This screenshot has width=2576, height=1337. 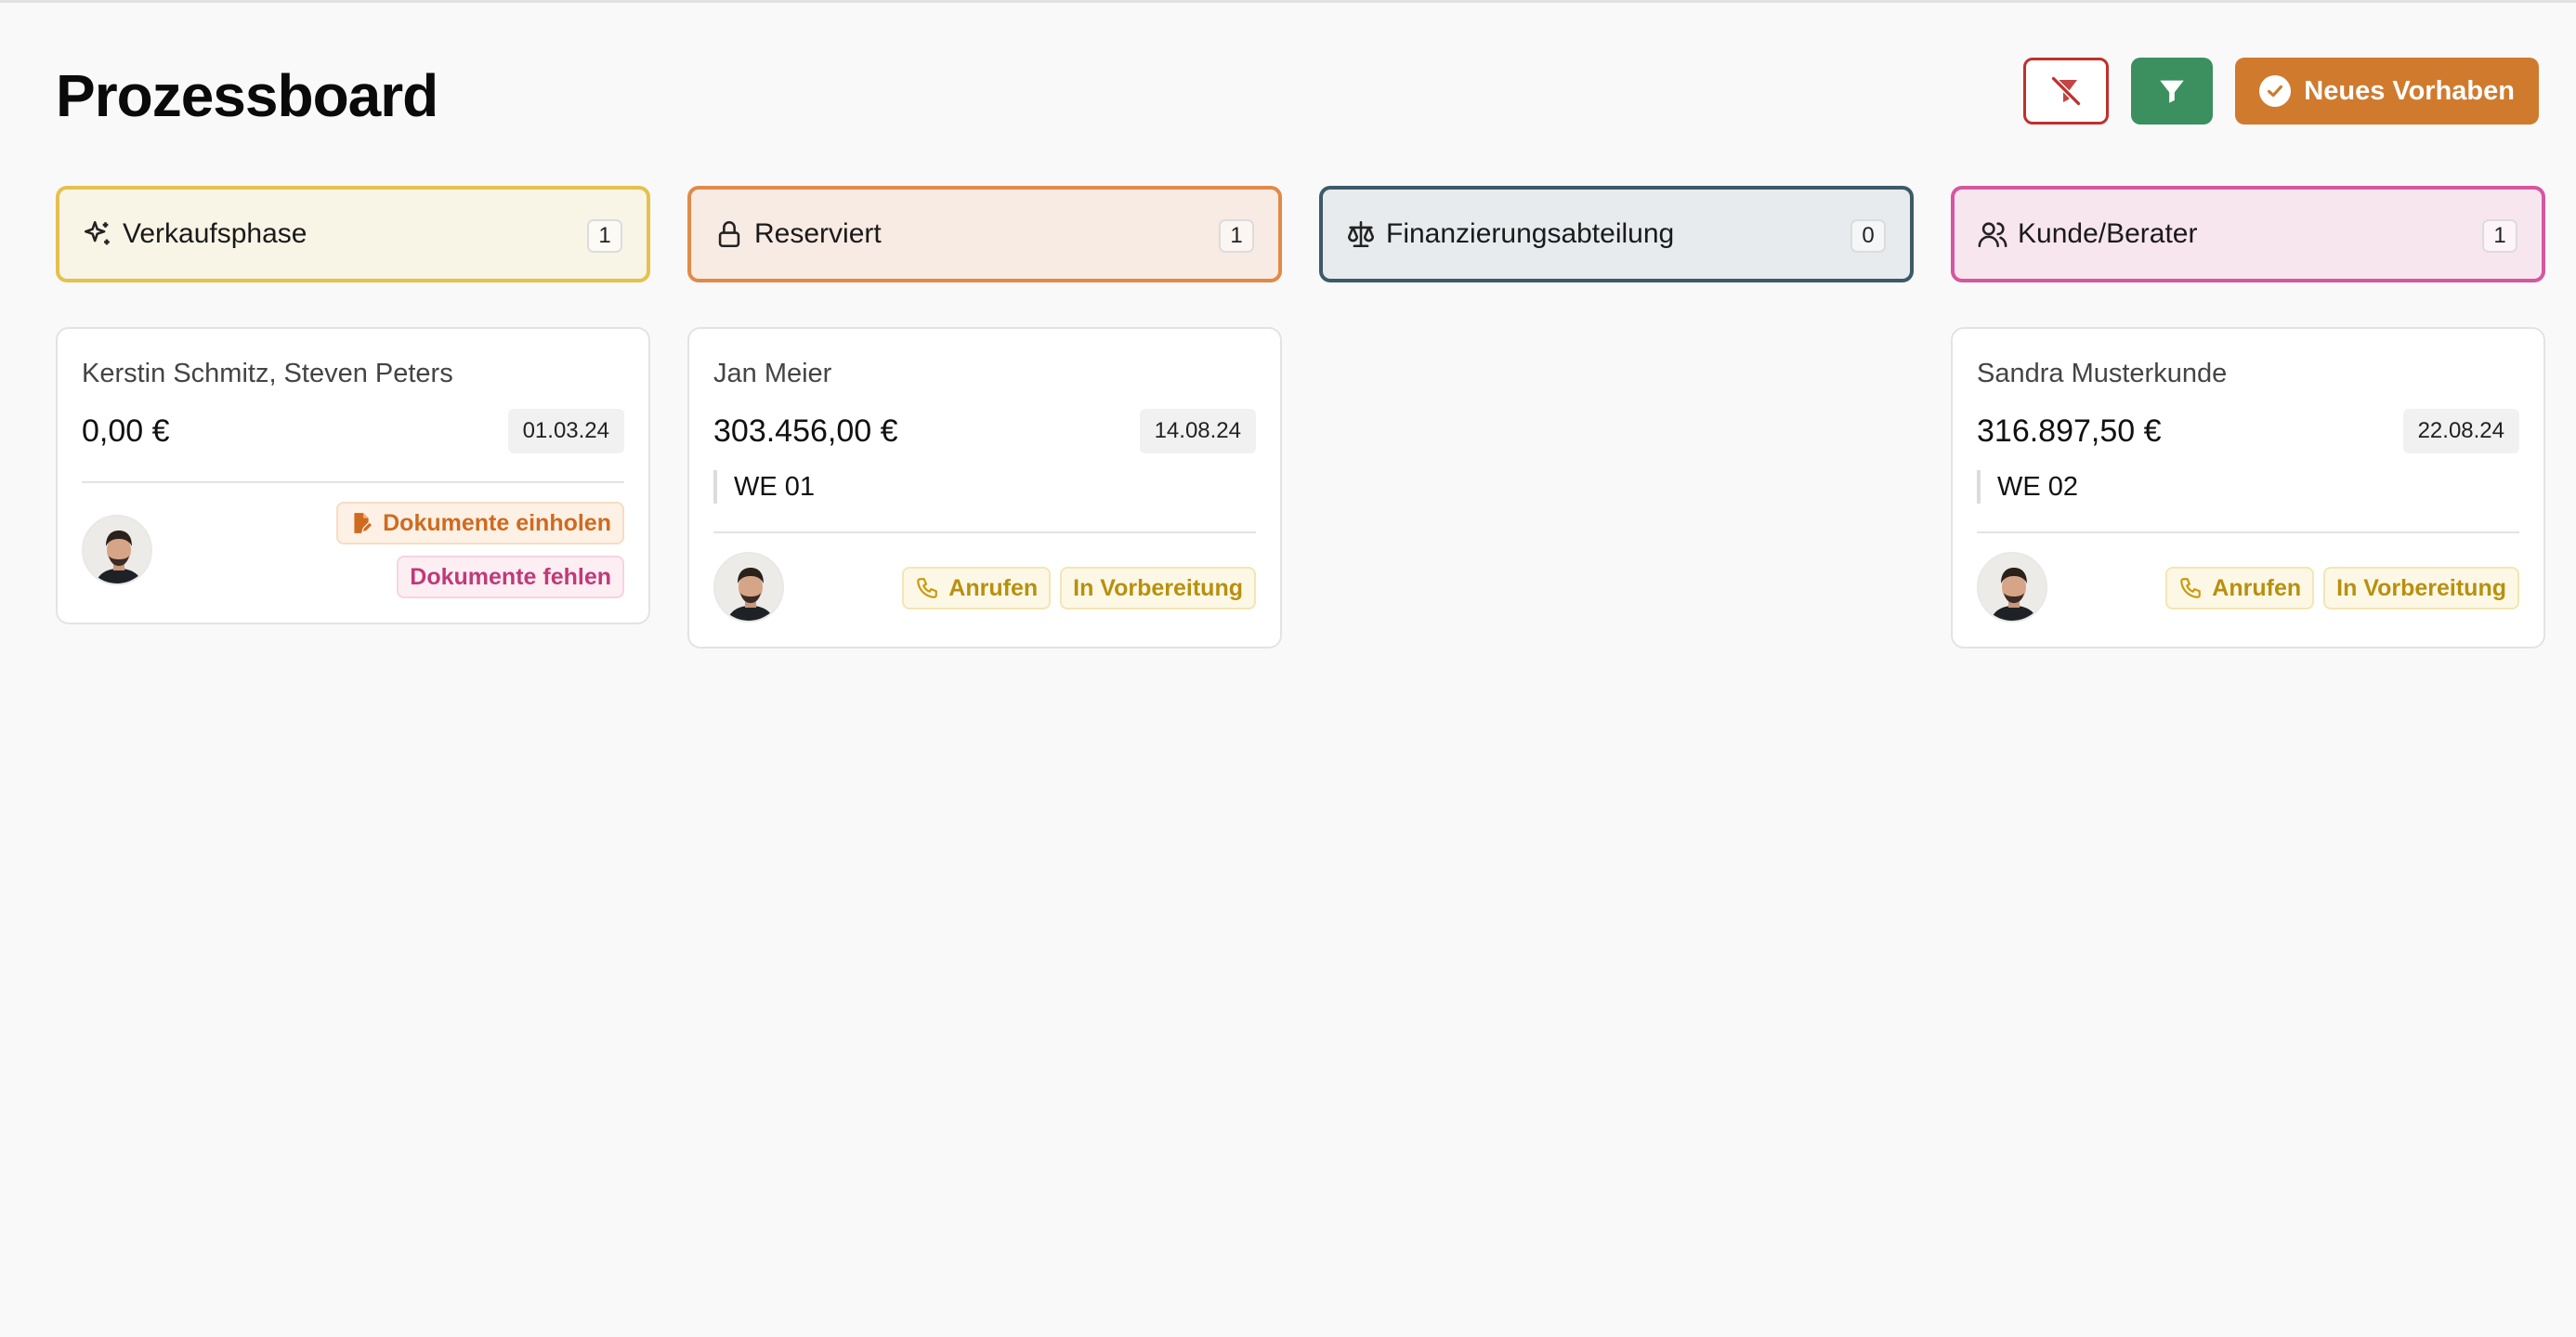 I want to click on page-title: Prozessboard, so click(x=247, y=95).